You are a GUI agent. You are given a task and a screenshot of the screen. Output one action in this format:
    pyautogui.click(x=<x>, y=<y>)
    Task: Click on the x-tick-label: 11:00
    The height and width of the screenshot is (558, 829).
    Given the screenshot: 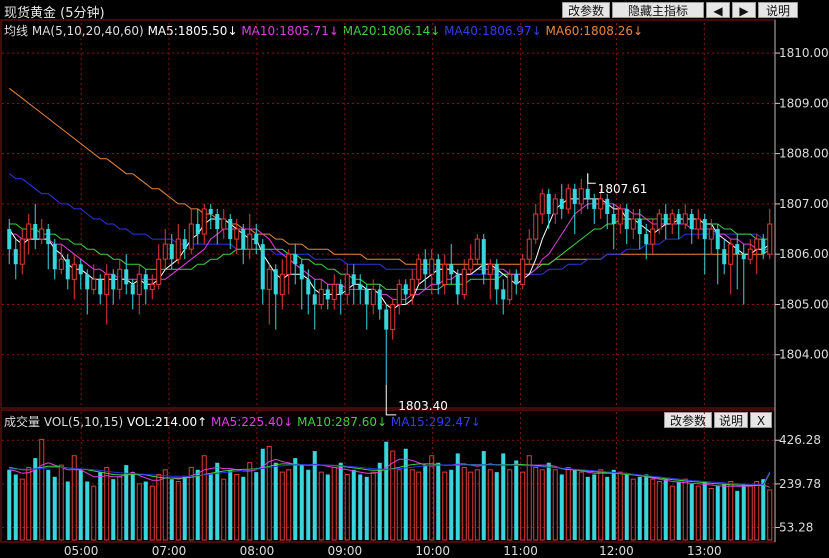 What is the action you would take?
    pyautogui.click(x=520, y=551)
    